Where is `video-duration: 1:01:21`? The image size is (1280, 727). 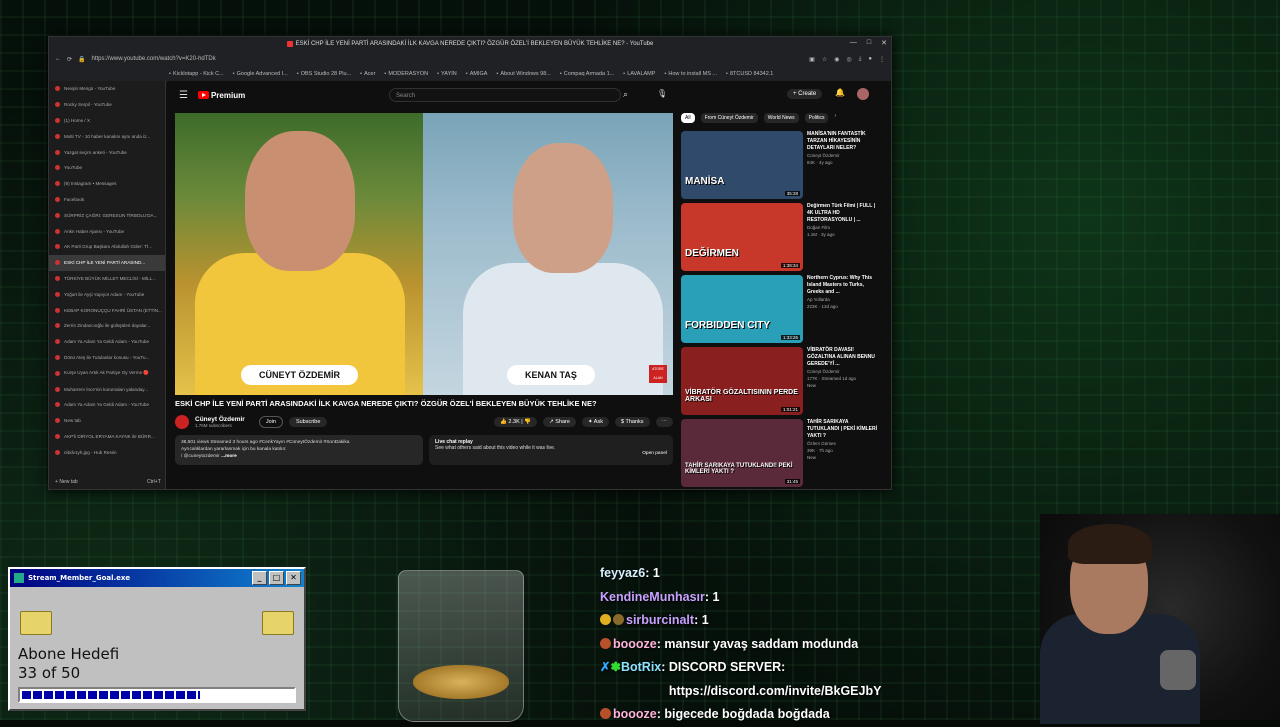 video-duration: 1:01:21 is located at coordinates (790, 409).